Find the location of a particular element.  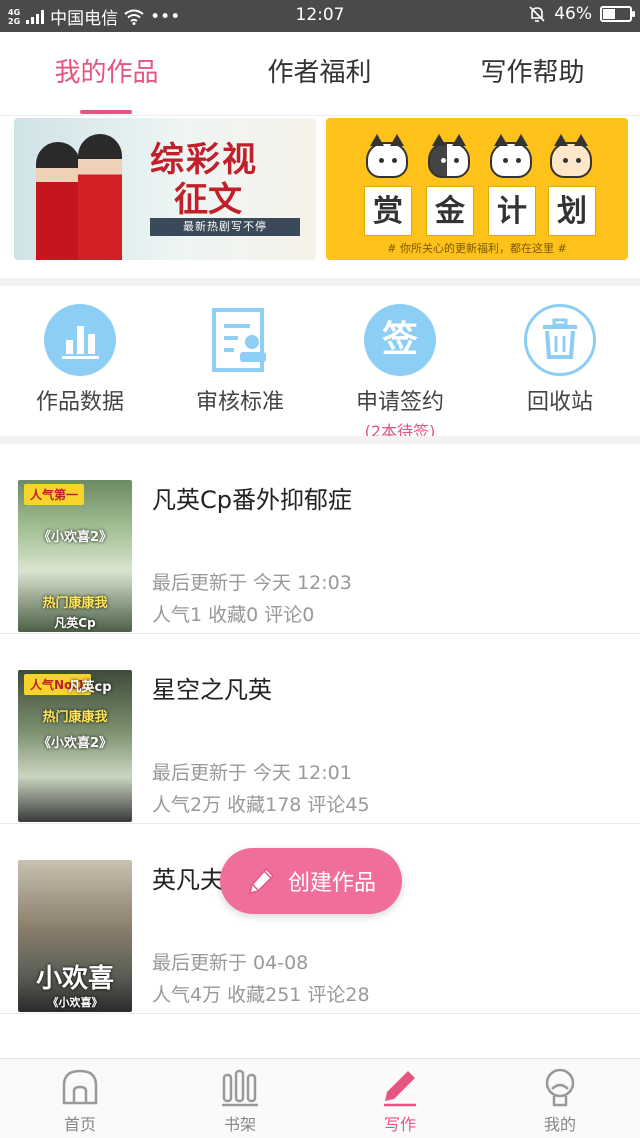

shortcut-label: 作品数据 is located at coordinates (79, 402).